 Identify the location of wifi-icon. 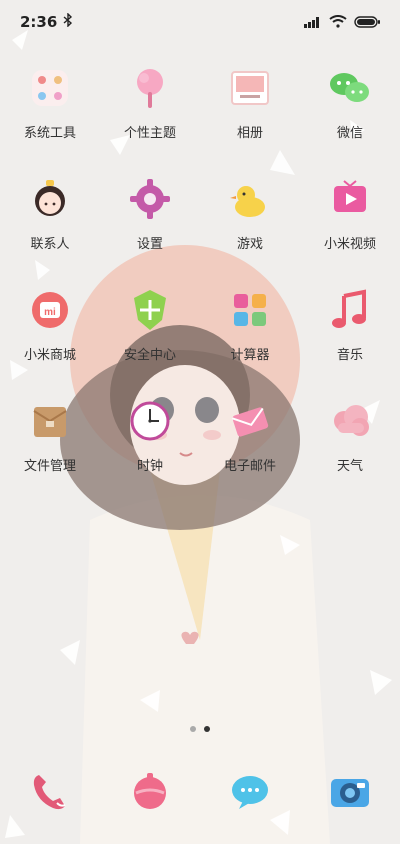
(338, 22).